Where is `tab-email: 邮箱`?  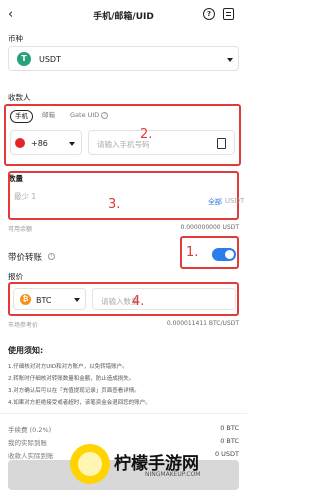 tab-email: 邮箱 is located at coordinates (48, 116).